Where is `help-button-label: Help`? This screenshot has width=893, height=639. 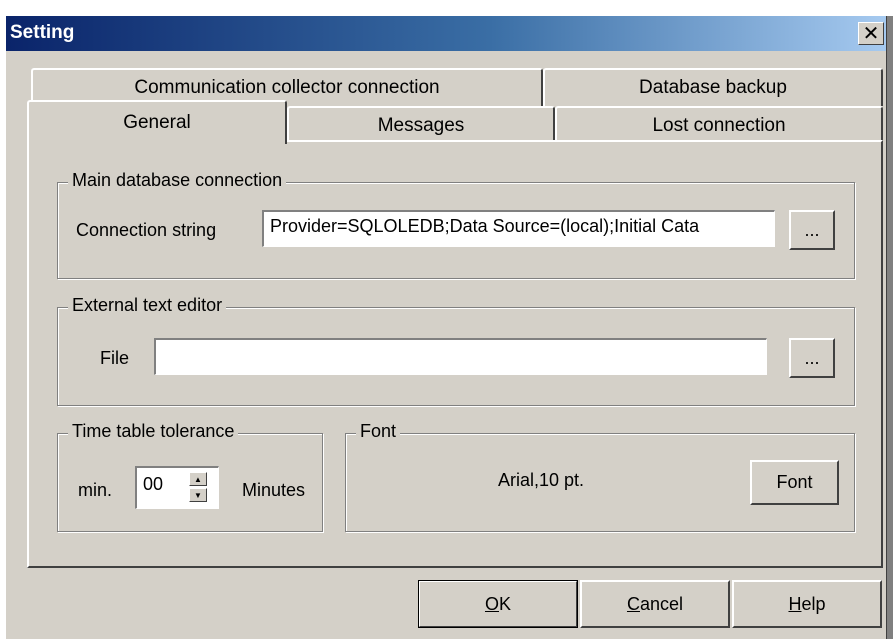
help-button-label: Help is located at coordinates (807, 603).